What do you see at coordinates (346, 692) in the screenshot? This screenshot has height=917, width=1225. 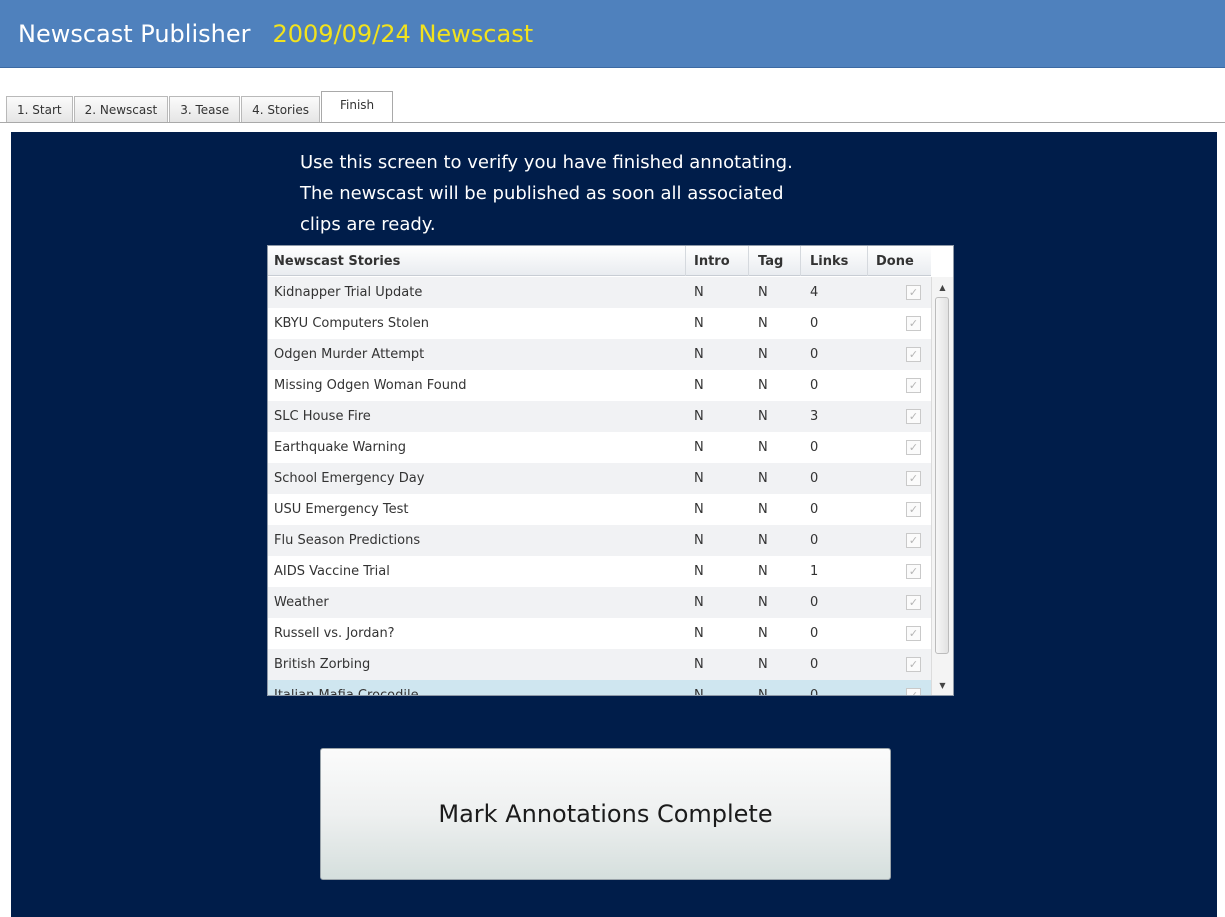 I see `story-title-cell: Italian Mafia Crocodile` at bounding box center [346, 692].